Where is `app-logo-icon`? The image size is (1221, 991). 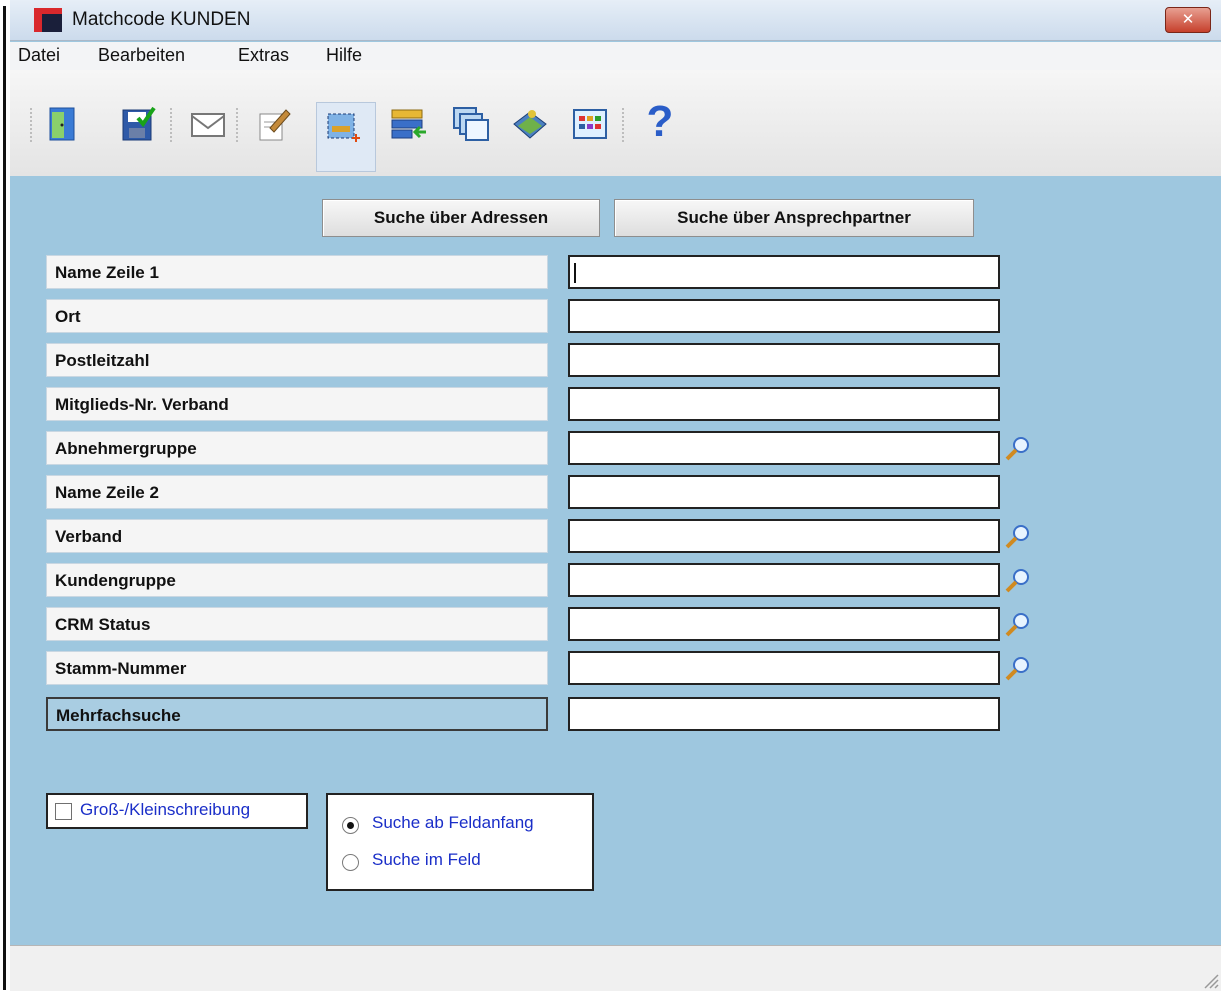 app-logo-icon is located at coordinates (48, 20).